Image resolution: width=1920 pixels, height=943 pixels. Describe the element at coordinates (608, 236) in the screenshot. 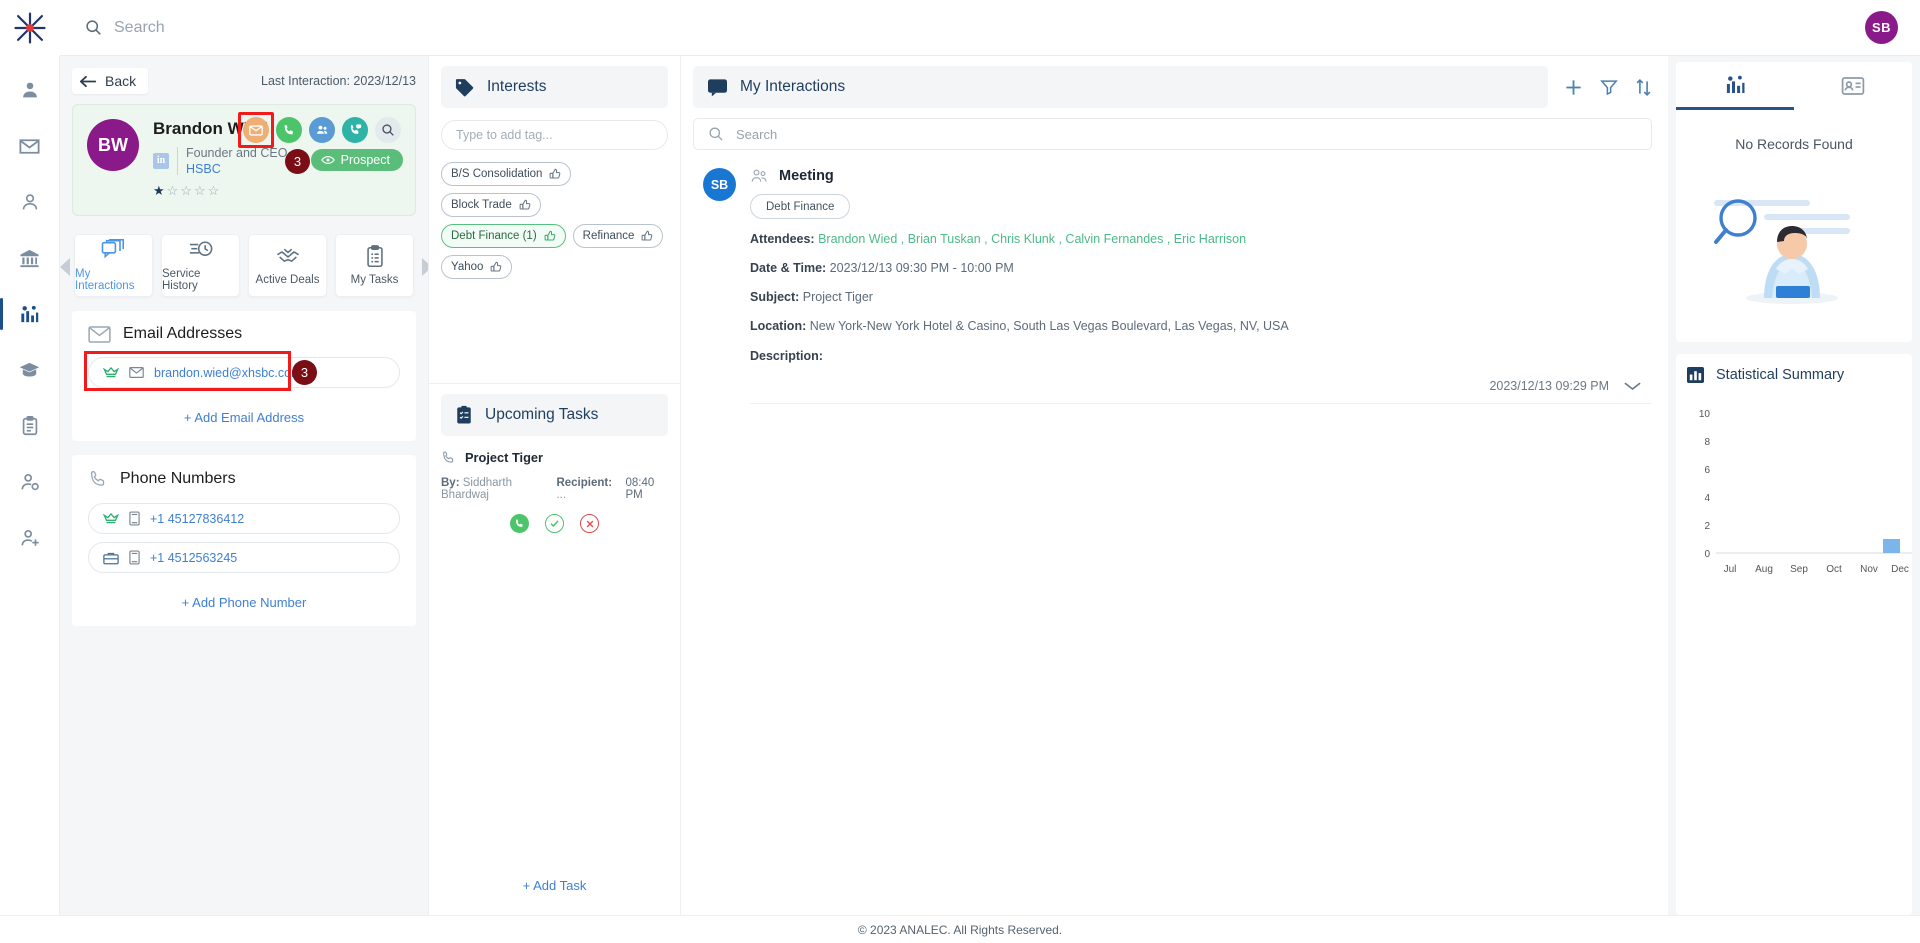

I see `tag-label: Refinance` at that location.